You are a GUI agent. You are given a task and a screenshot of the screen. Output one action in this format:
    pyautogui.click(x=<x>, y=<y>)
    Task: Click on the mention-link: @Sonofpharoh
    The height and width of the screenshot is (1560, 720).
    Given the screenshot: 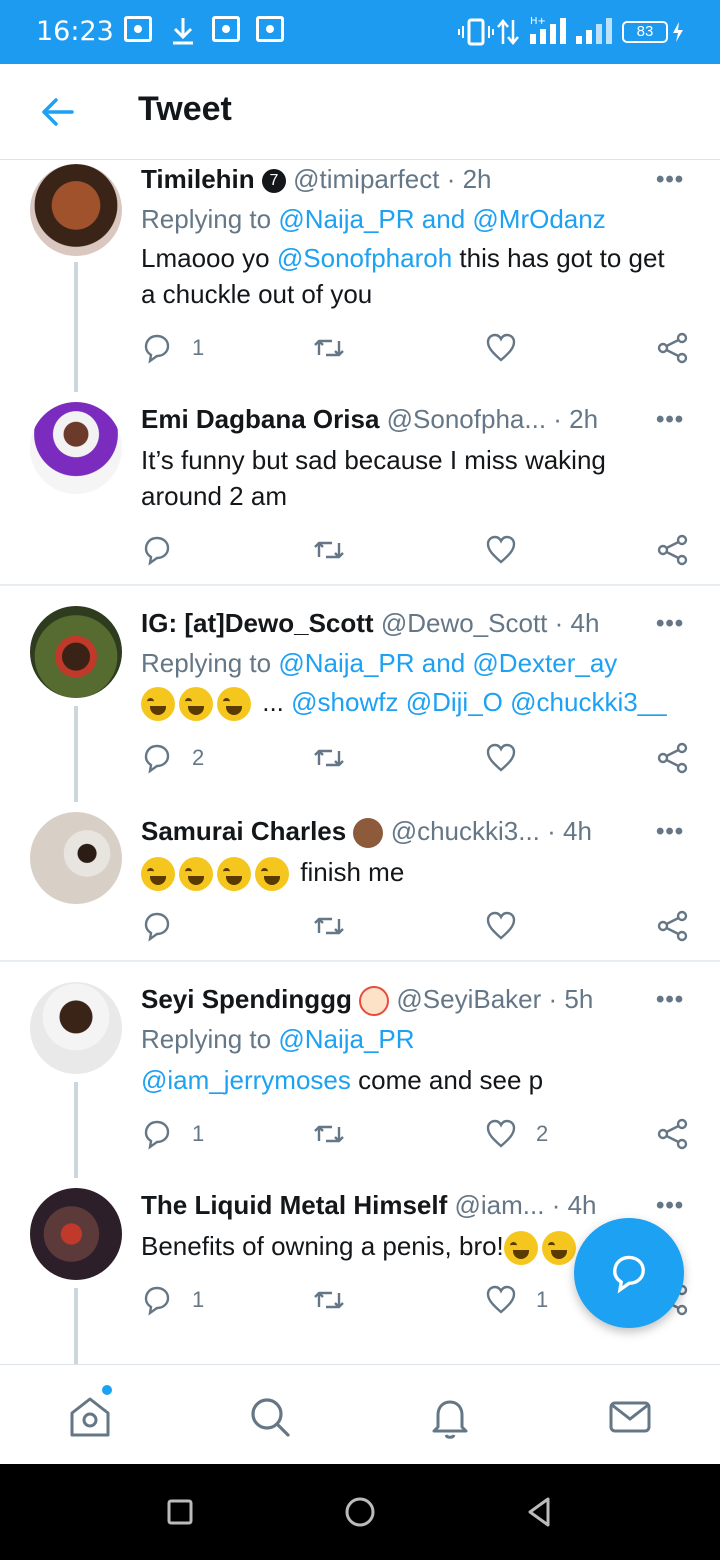 What is the action you would take?
    pyautogui.click(x=364, y=258)
    